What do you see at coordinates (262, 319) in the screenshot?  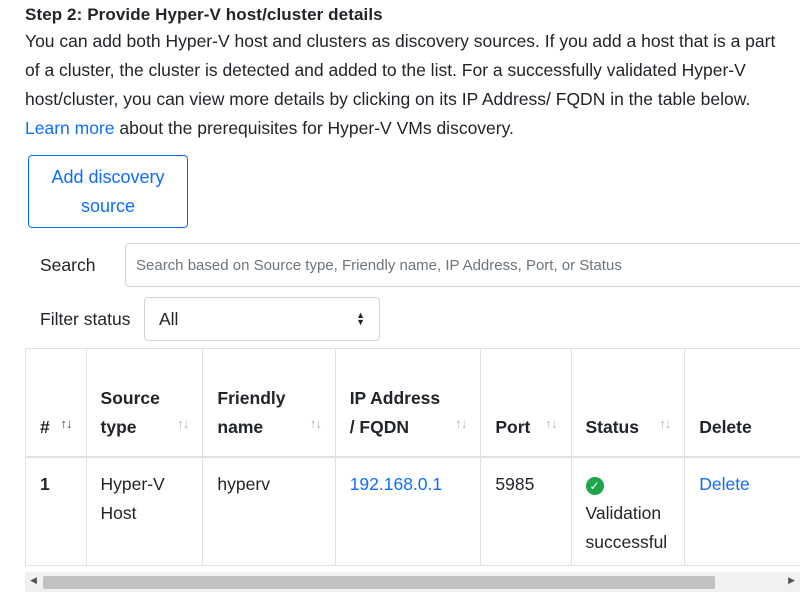 I see `filter-status-select: All ▲ ▼` at bounding box center [262, 319].